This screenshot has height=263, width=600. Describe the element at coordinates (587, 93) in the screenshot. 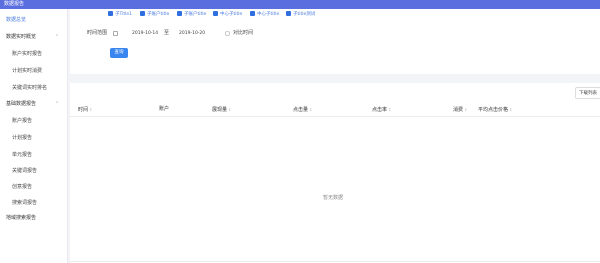

I see `download-list-button: 下载列表` at that location.